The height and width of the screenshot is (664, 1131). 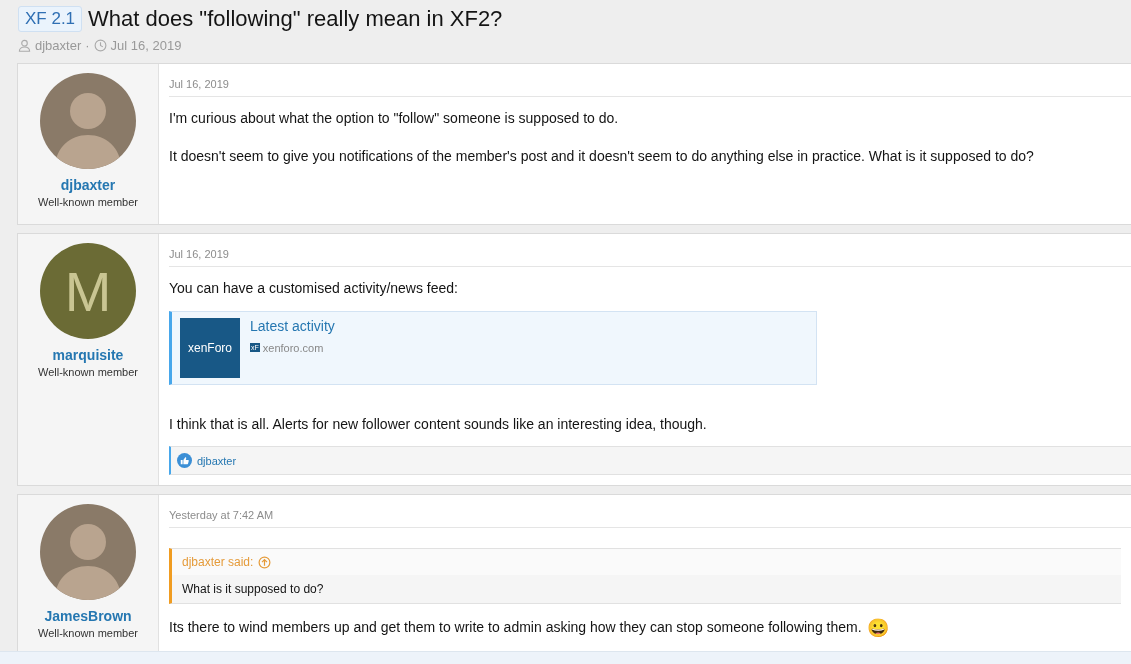 I want to click on reaction-user-link: djbaxter, so click(x=217, y=460).